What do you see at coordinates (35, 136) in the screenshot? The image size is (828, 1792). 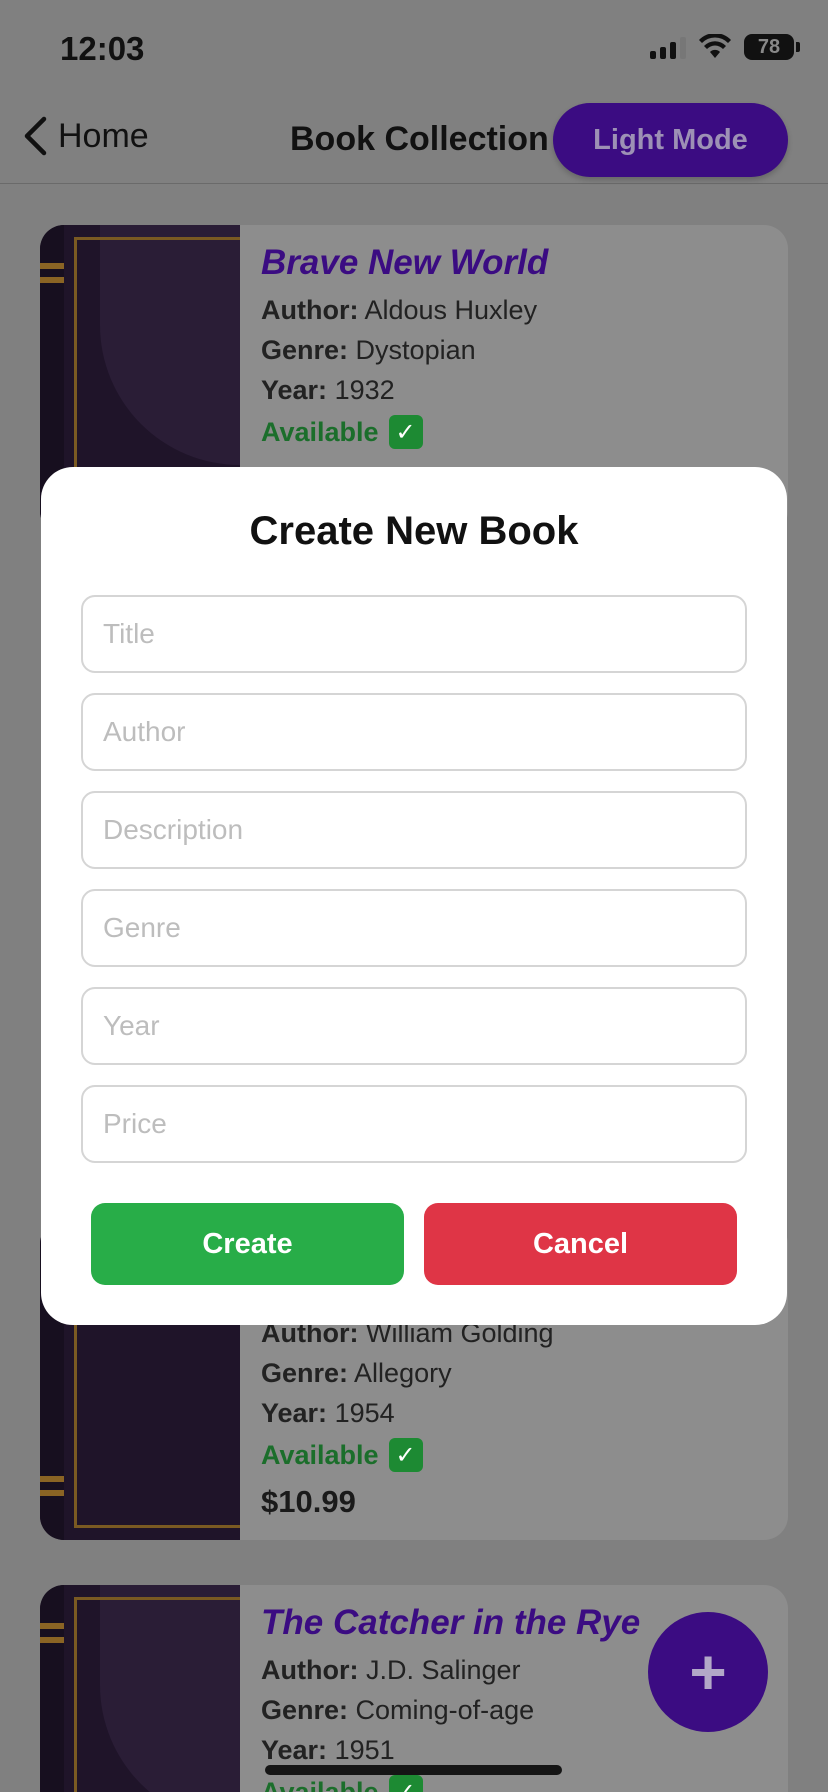 I see `chevron-left-icon` at bounding box center [35, 136].